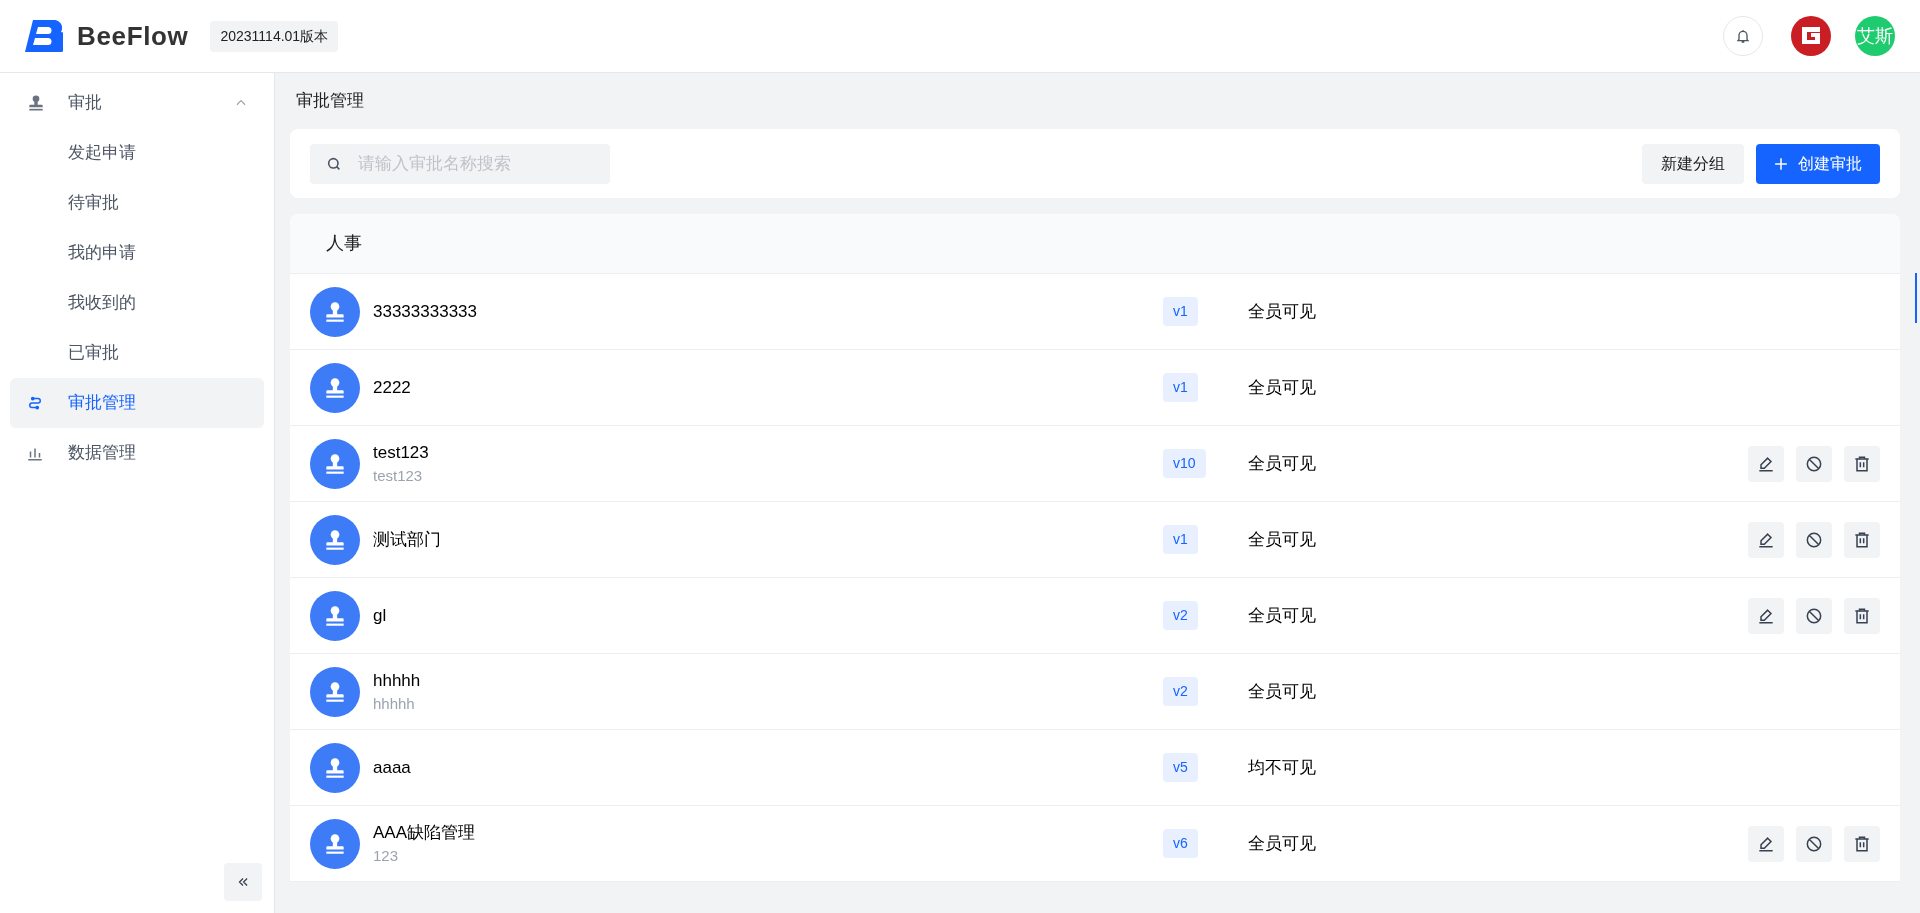 The height and width of the screenshot is (913, 1920). I want to click on approval-description: 123, so click(386, 856).